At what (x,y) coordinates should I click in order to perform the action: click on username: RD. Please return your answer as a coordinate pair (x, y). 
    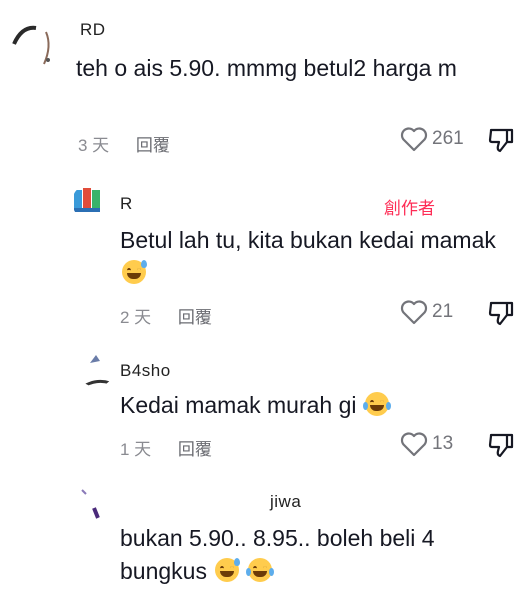
    Looking at the image, I should click on (93, 30).